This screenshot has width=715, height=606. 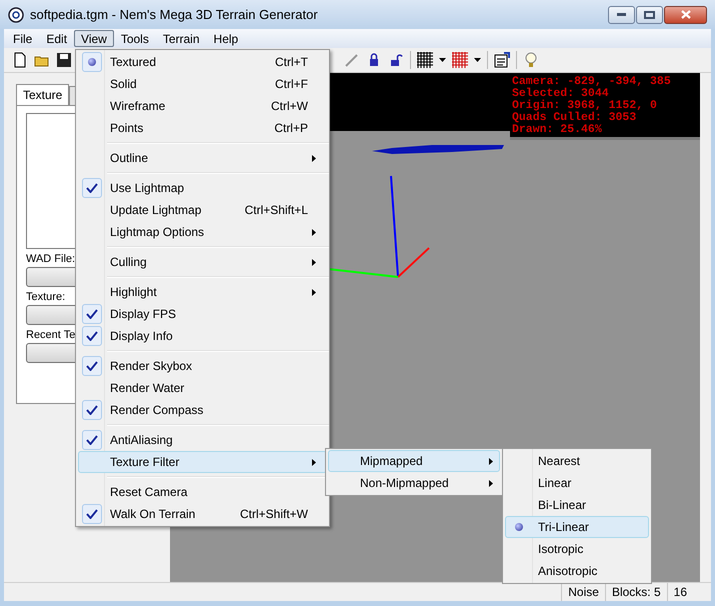 What do you see at coordinates (181, 38) in the screenshot?
I see `menu-bar-item: Terrain` at bounding box center [181, 38].